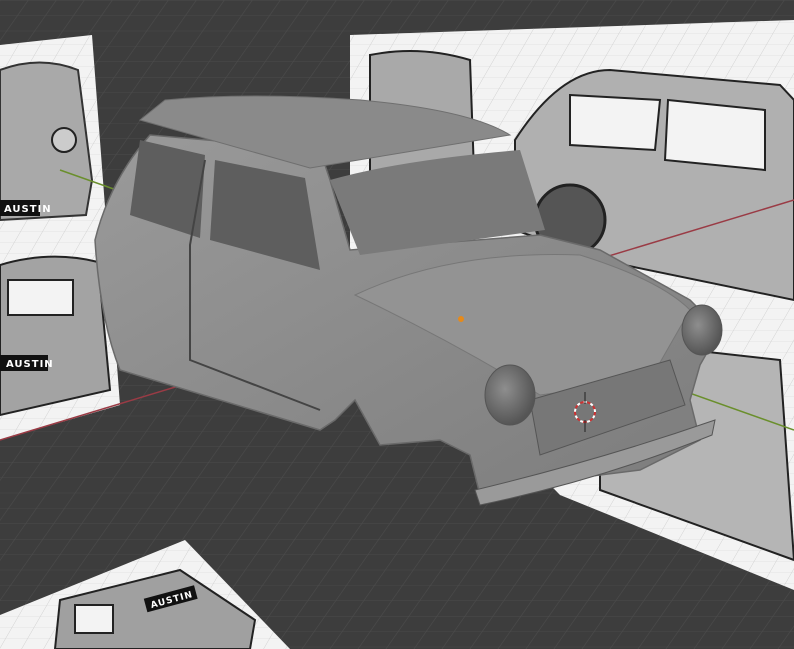 The height and width of the screenshot is (649, 794). What do you see at coordinates (510, 395) in the screenshot?
I see `left-headlight` at bounding box center [510, 395].